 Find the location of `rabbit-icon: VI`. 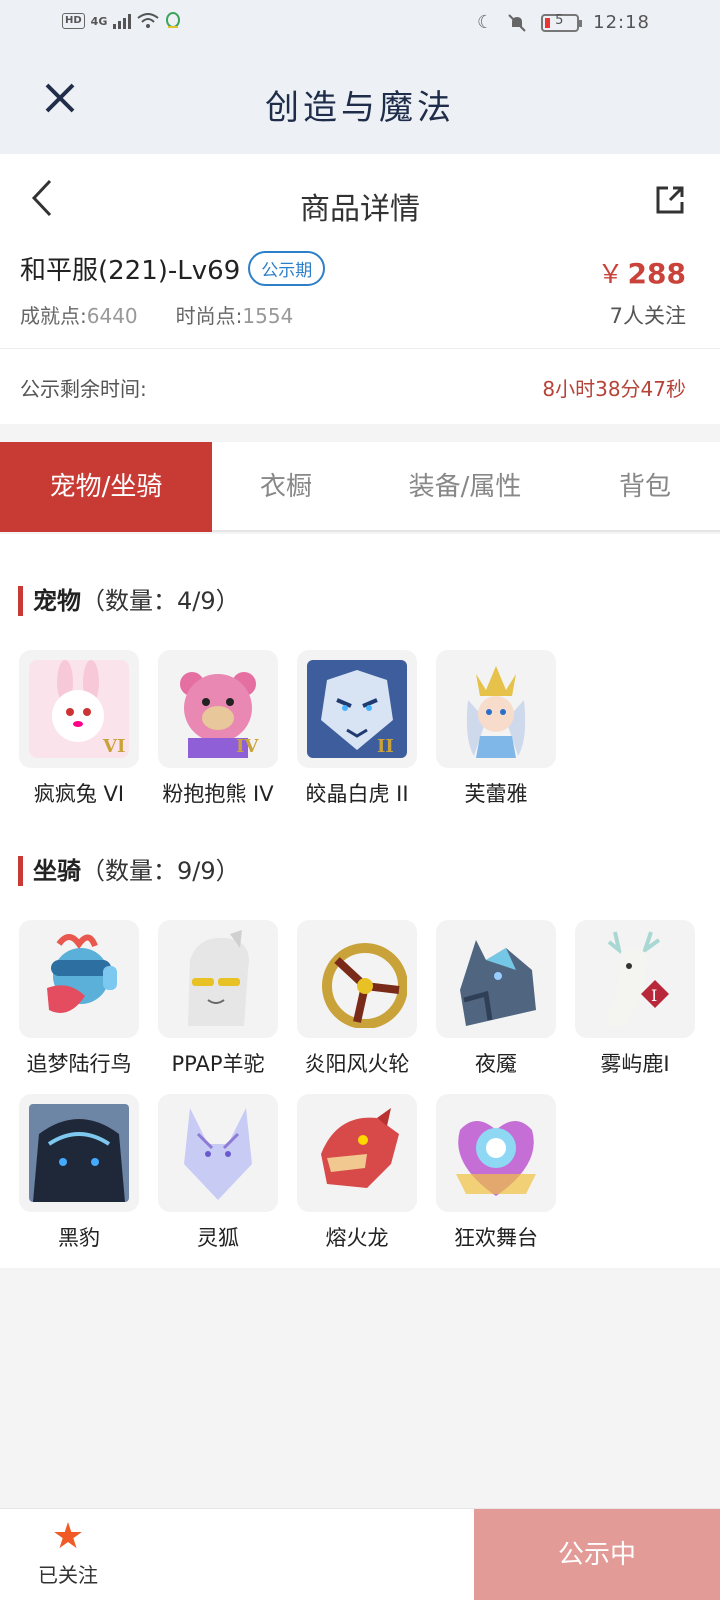

rabbit-icon: VI is located at coordinates (79, 709).